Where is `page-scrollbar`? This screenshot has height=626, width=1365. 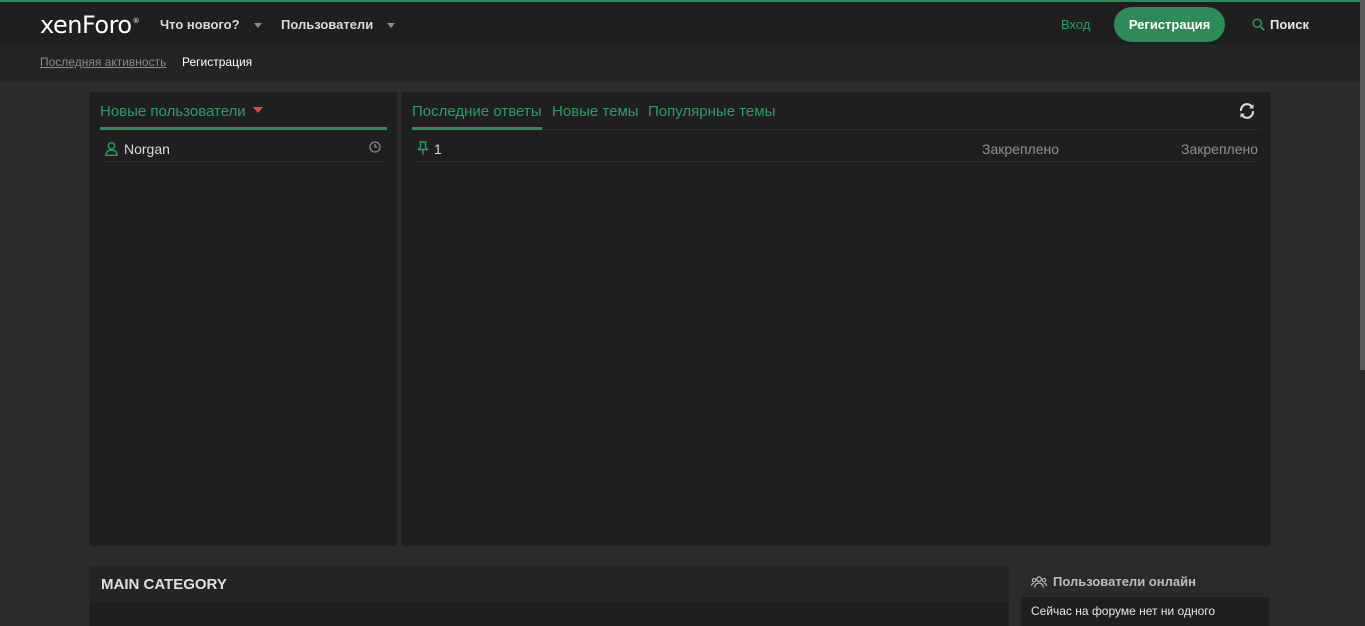 page-scrollbar is located at coordinates (1362, 310).